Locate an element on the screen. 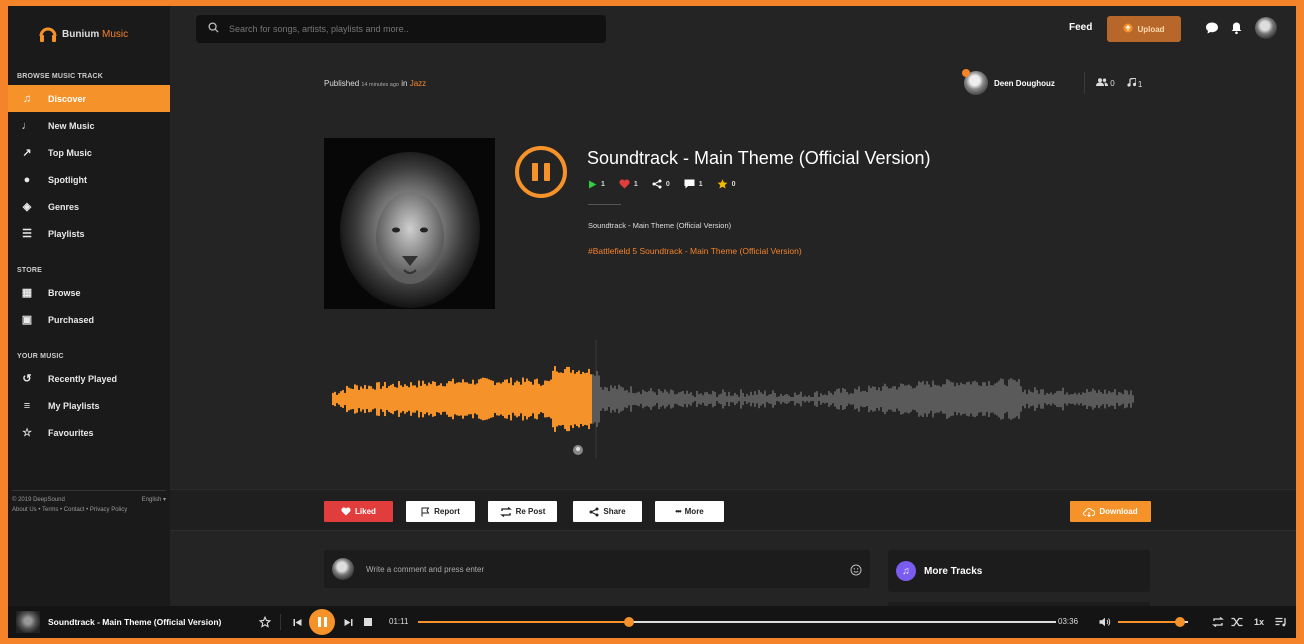 The width and height of the screenshot is (1304, 644). more-button: ••• More is located at coordinates (689, 511).